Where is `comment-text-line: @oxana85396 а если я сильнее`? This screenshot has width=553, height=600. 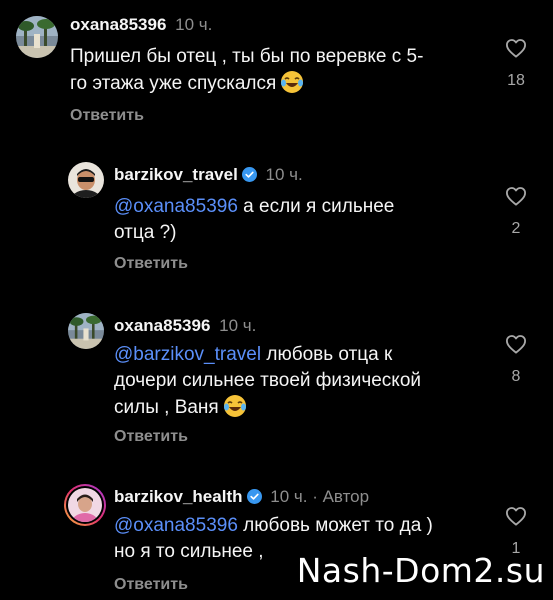 comment-text-line: @oxana85396 а если я сильнее is located at coordinates (284, 207).